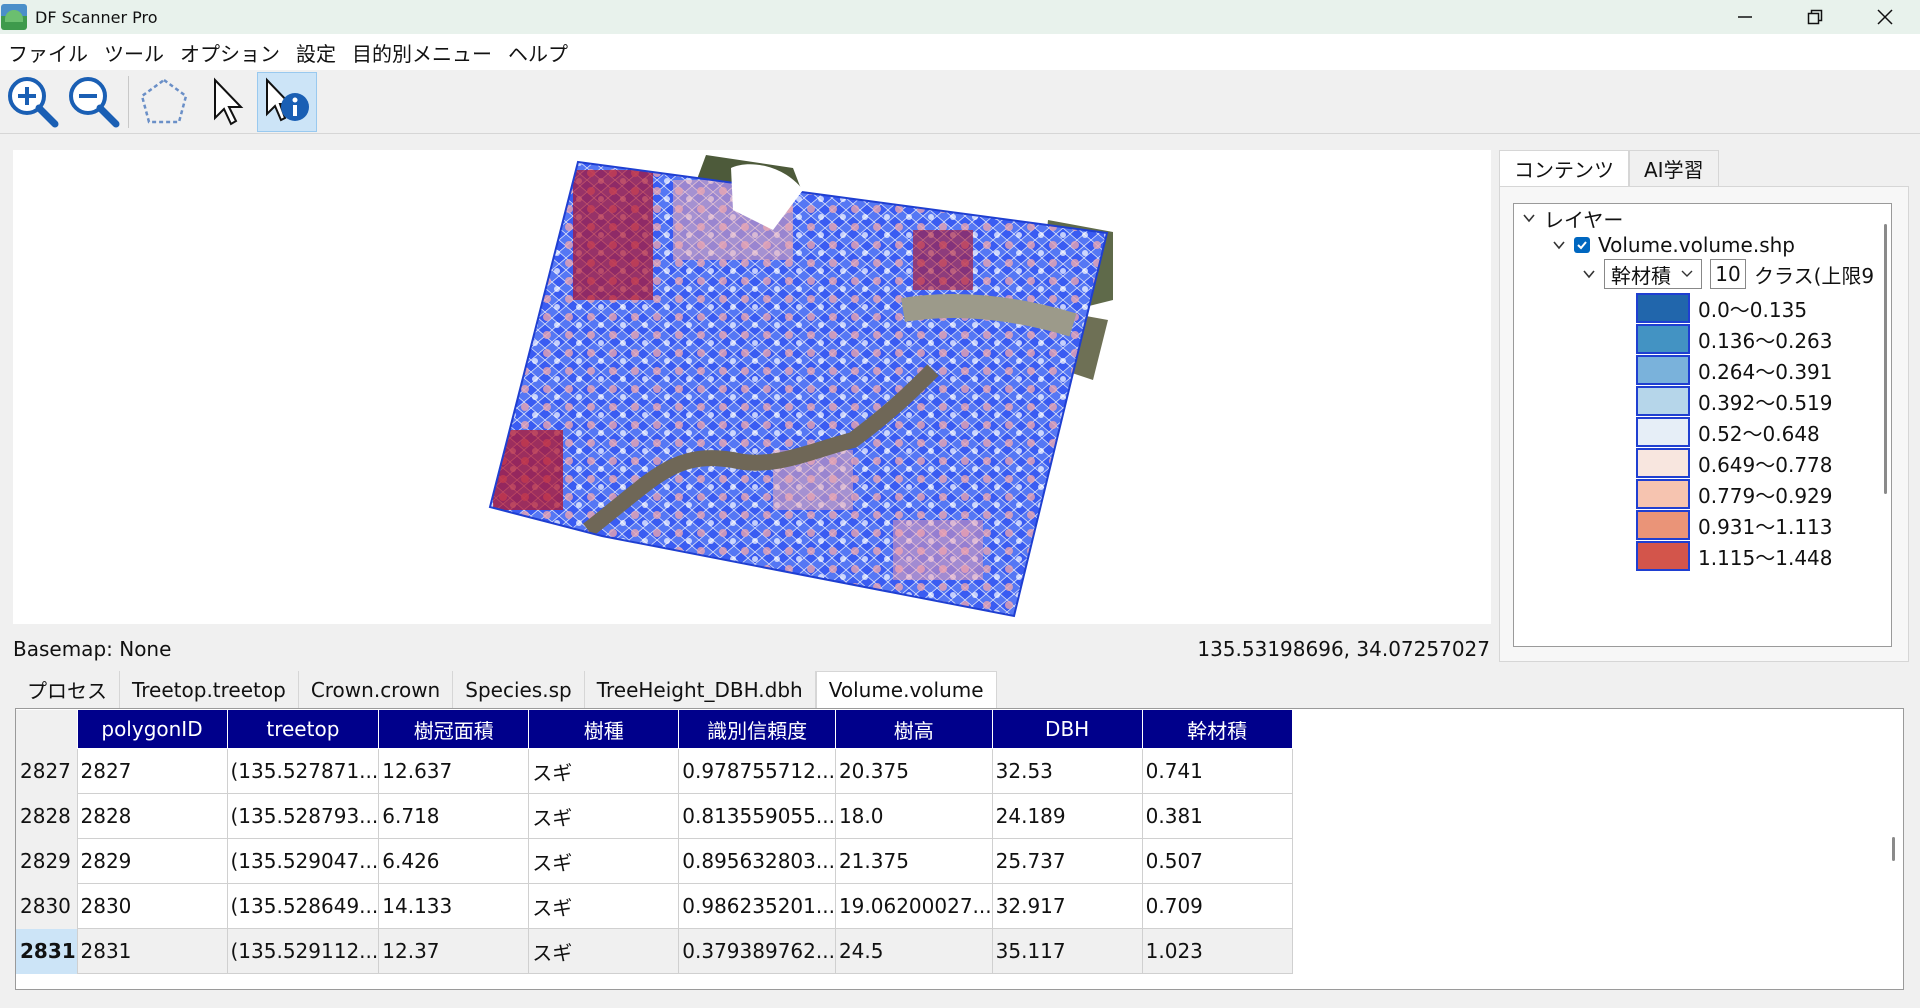 The width and height of the screenshot is (1920, 1008). What do you see at coordinates (1734, 401) in the screenshot?
I see `legend-item: 0.392〜0.519` at bounding box center [1734, 401].